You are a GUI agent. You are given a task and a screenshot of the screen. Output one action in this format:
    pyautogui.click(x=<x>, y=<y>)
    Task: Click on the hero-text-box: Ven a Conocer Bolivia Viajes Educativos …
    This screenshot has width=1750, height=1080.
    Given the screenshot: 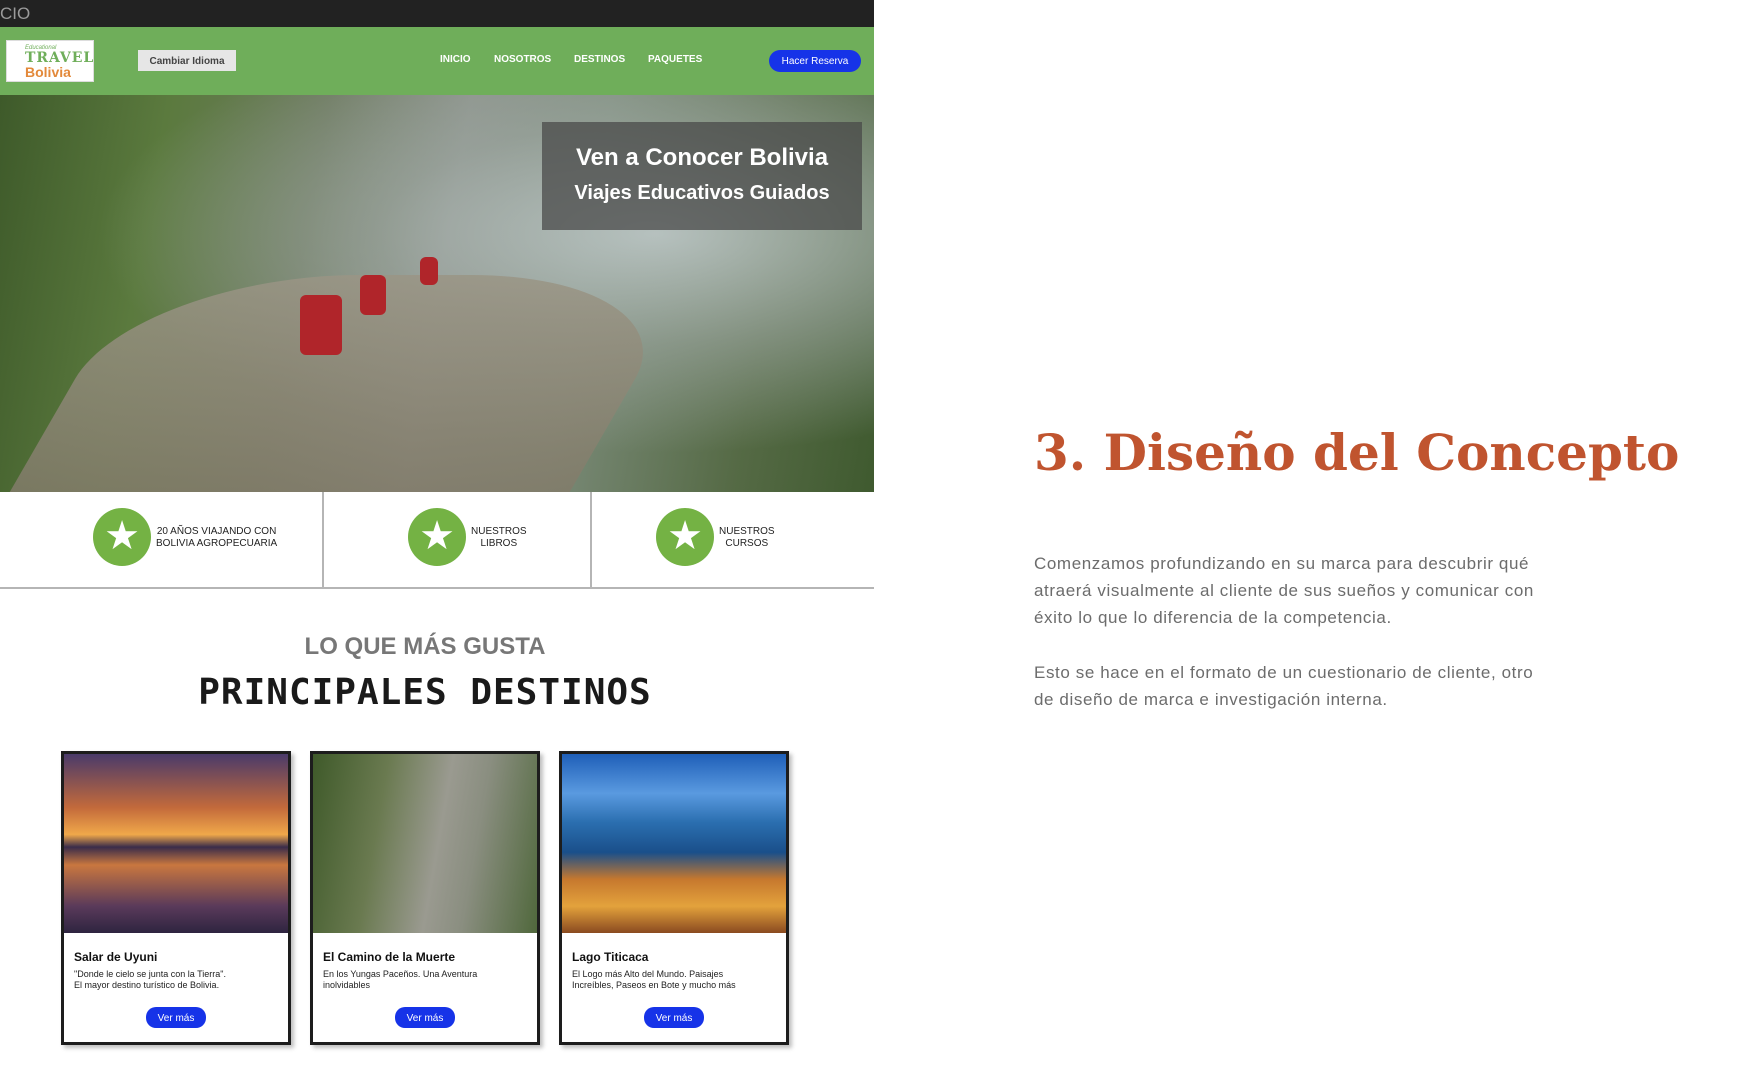 What is the action you would take?
    pyautogui.click(x=702, y=176)
    